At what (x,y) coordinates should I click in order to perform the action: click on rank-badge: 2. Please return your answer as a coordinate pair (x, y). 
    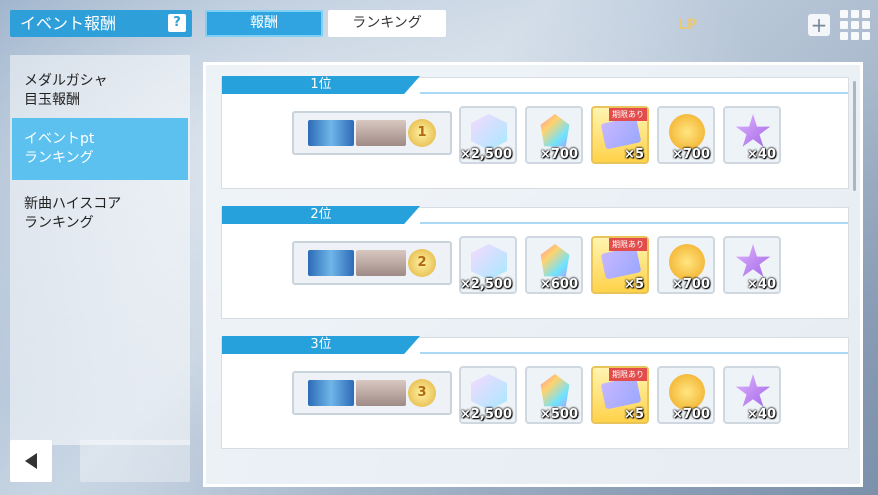
    Looking at the image, I should click on (422, 263).